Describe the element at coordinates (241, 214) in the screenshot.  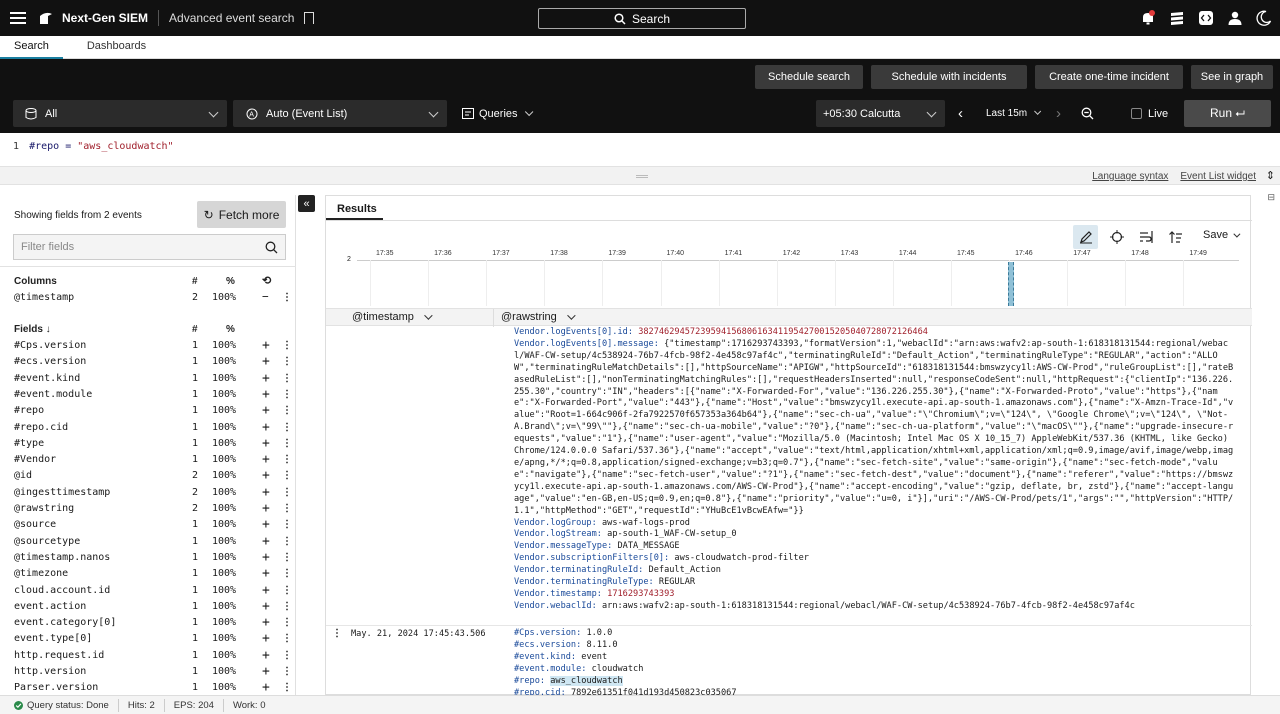
I see `fetch-more-button: ↻ Fetch more` at that location.